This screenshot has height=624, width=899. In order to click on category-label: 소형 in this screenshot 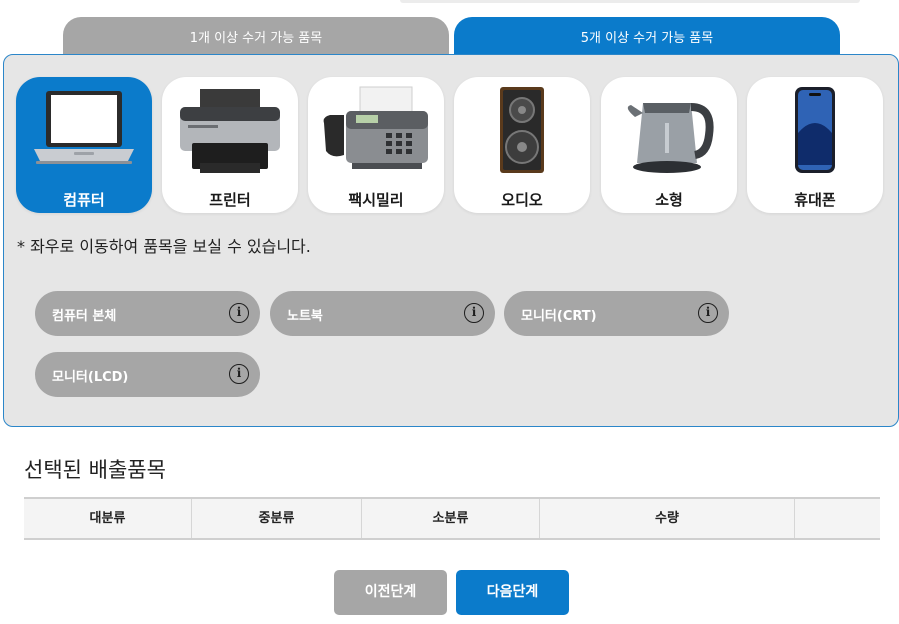, I will do `click(669, 200)`.